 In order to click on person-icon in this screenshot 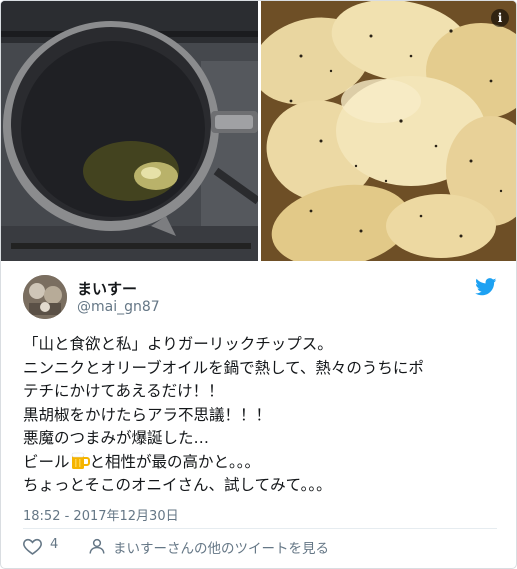, I will do `click(97, 546)`.